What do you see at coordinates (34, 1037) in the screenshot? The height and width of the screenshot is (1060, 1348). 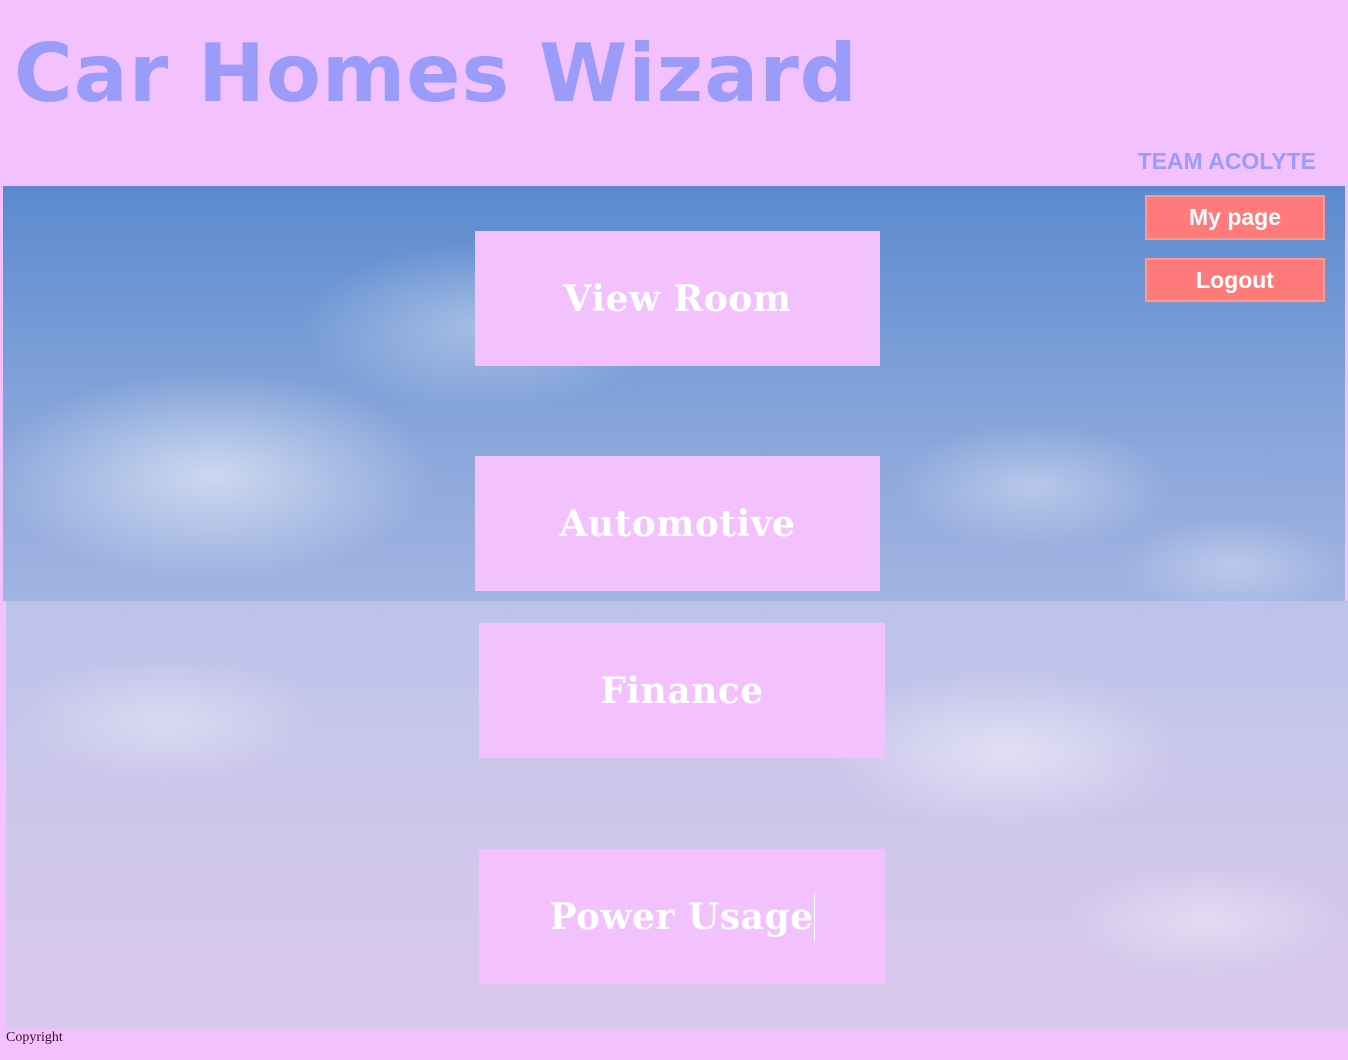 I see `copyright-text: Copyright` at bounding box center [34, 1037].